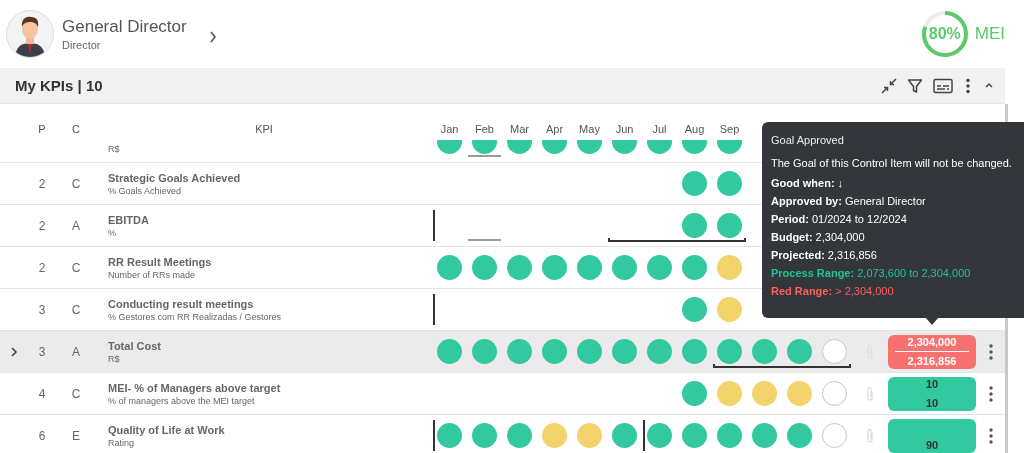  I want to click on subtitles-icon, so click(943, 85).